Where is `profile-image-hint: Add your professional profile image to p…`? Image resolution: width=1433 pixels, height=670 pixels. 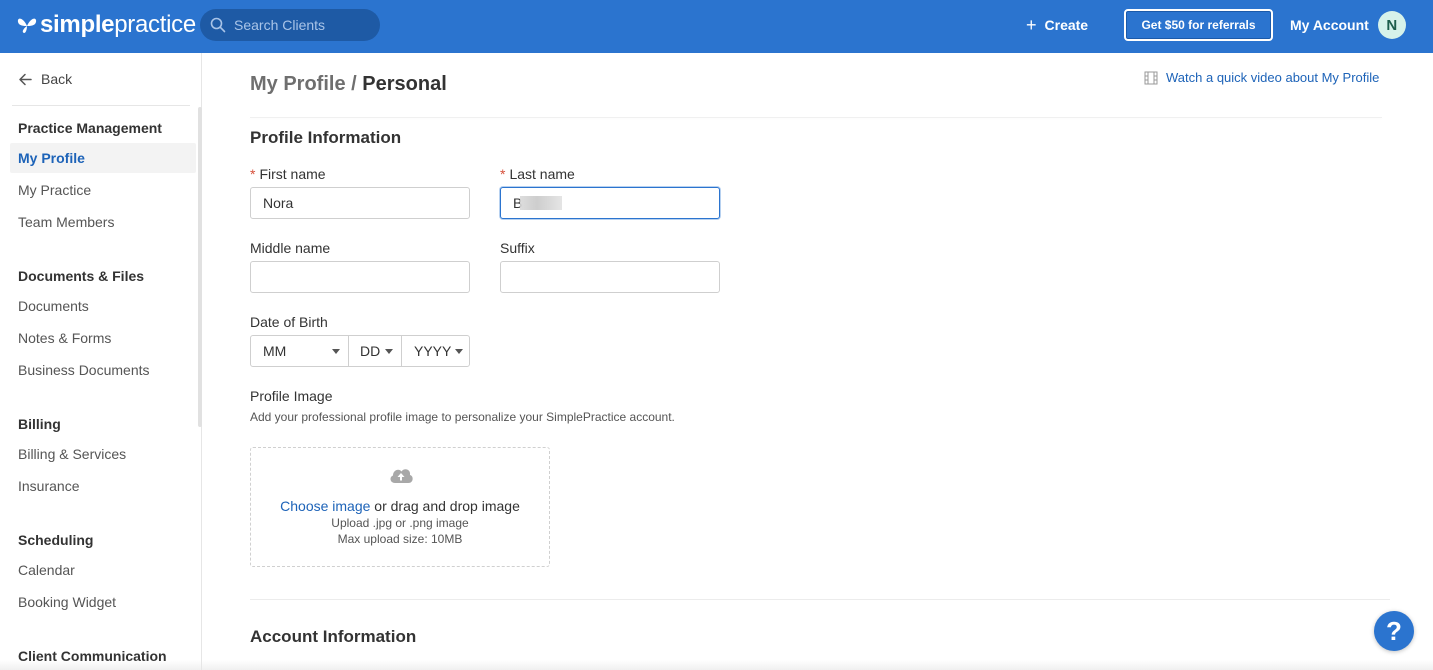 profile-image-hint: Add your professional profile image to p… is located at coordinates (462, 417).